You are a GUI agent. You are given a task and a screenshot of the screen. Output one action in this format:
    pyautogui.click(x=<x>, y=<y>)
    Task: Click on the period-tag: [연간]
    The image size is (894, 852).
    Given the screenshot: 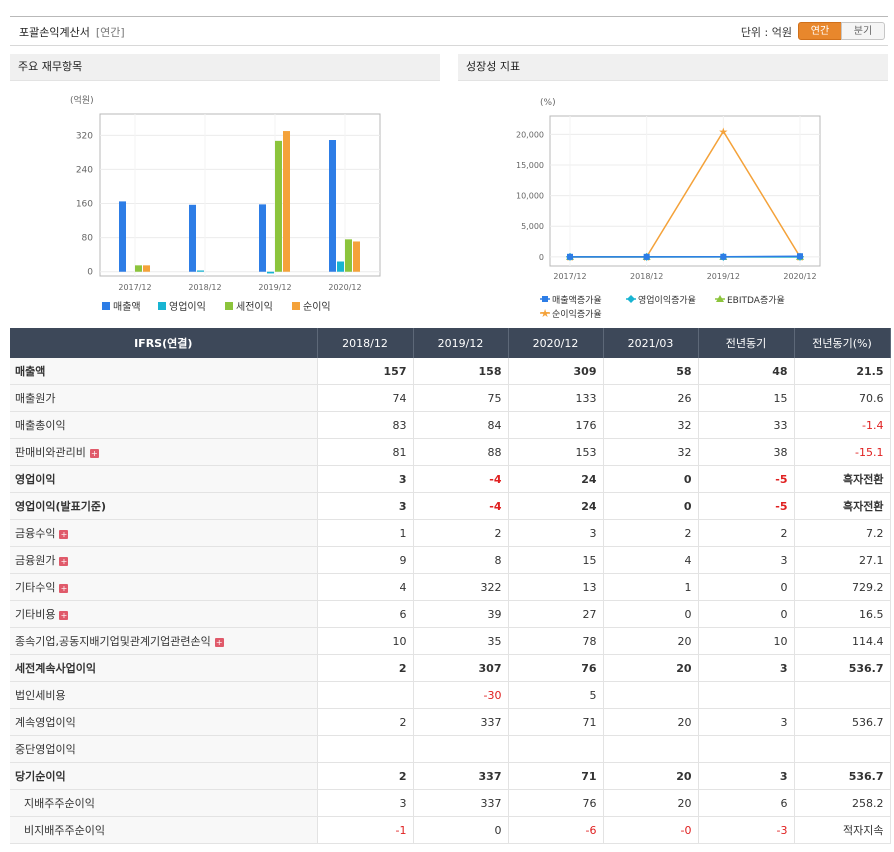 What is the action you would take?
    pyautogui.click(x=110, y=32)
    